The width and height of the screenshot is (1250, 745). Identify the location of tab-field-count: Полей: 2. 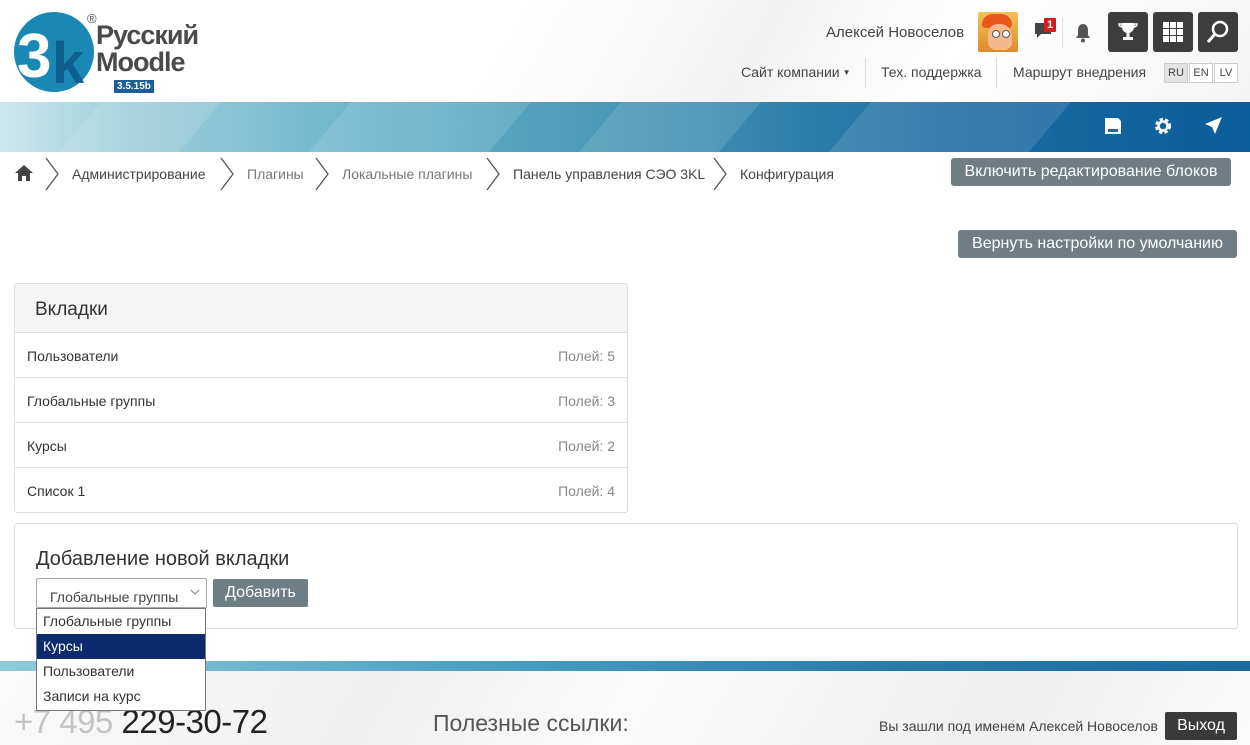
(586, 446).